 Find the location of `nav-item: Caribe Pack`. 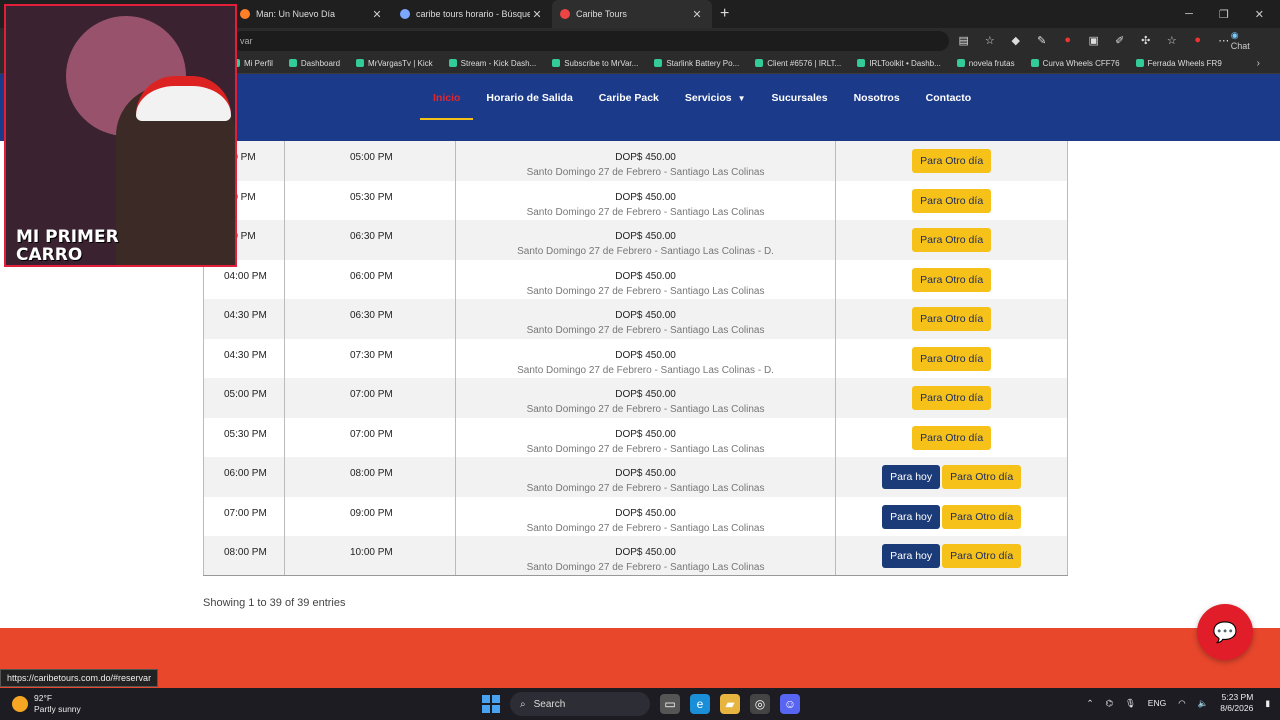

nav-item: Caribe Pack is located at coordinates (629, 104).